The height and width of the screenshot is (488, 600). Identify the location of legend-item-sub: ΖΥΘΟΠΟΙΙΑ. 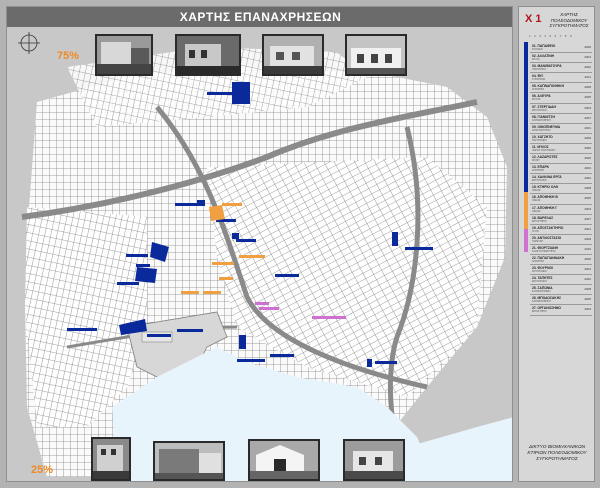
(539, 80).